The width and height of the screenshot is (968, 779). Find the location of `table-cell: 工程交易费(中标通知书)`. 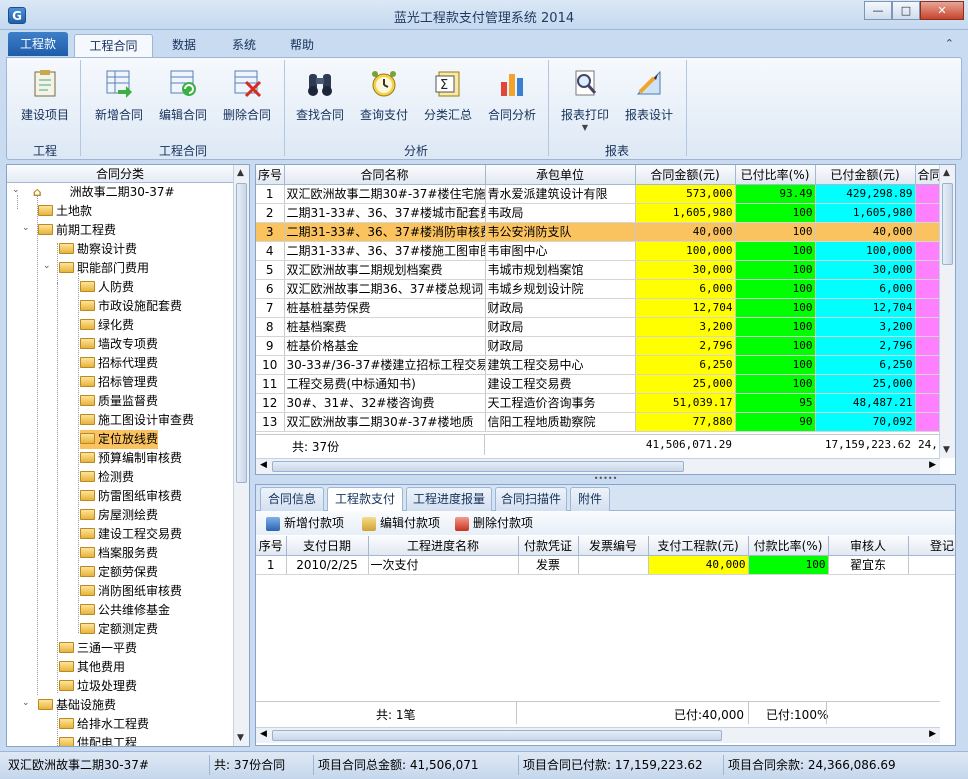

table-cell: 工程交易费(中标通知书) is located at coordinates (385, 384).